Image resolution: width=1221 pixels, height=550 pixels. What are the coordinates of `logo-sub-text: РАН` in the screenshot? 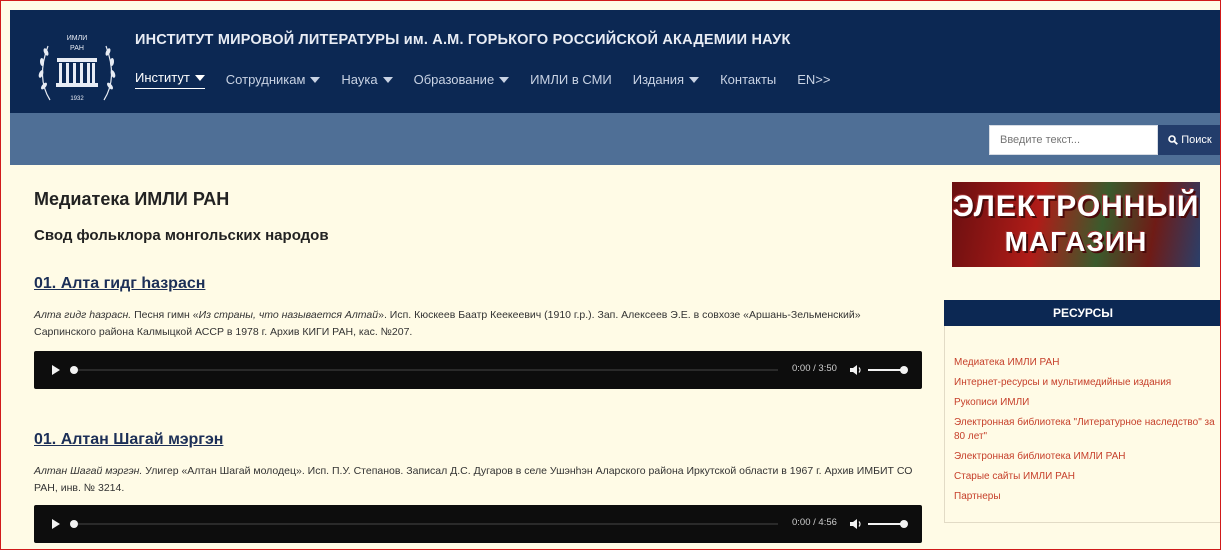 It's located at (77, 48).